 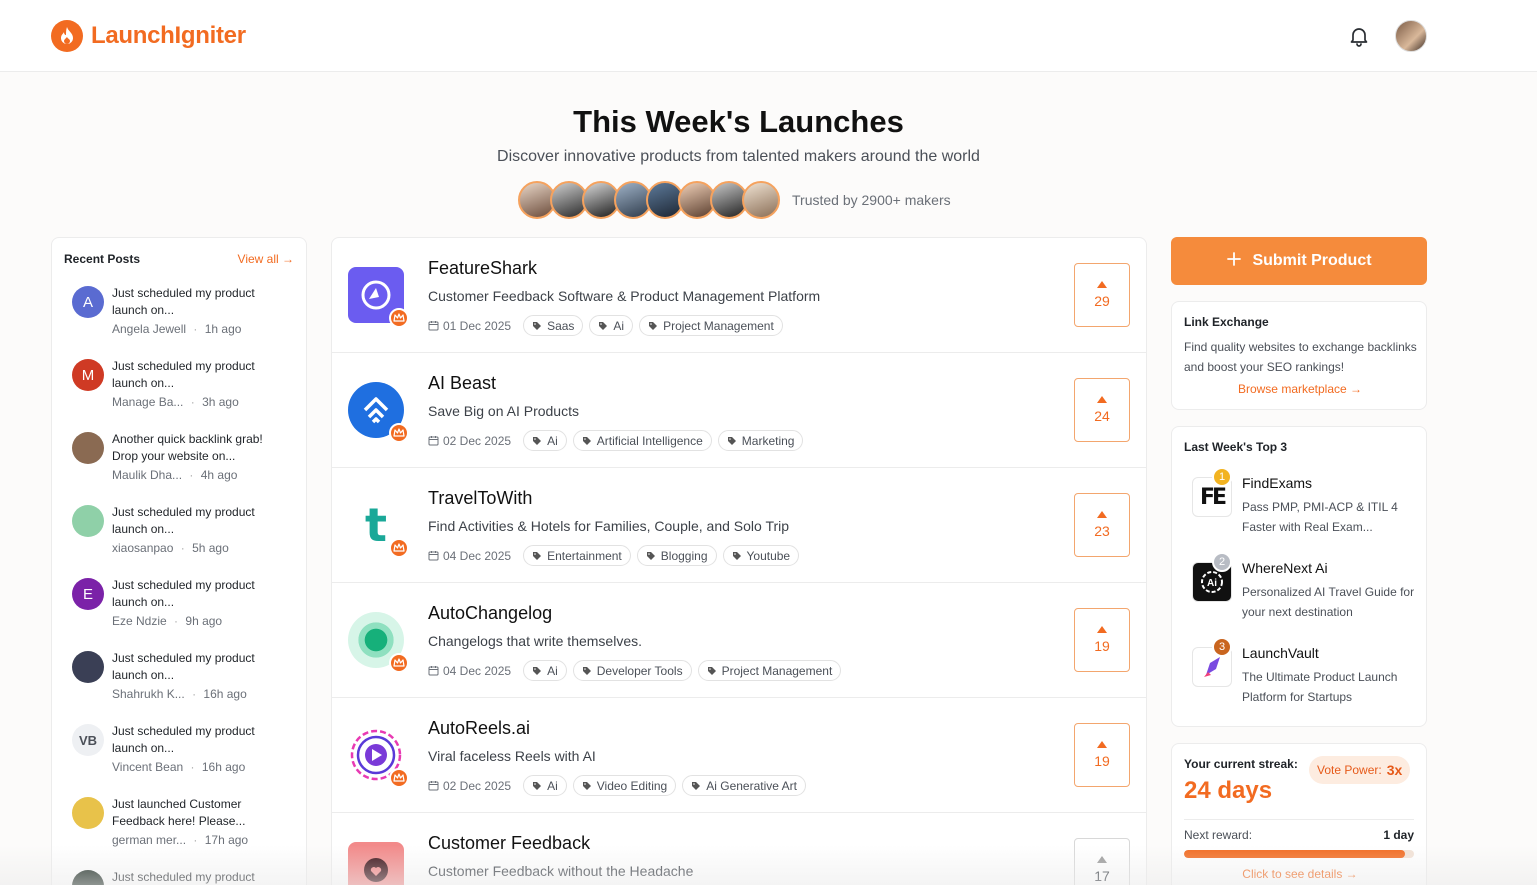 I want to click on top3-name: FindExams, so click(x=1277, y=483).